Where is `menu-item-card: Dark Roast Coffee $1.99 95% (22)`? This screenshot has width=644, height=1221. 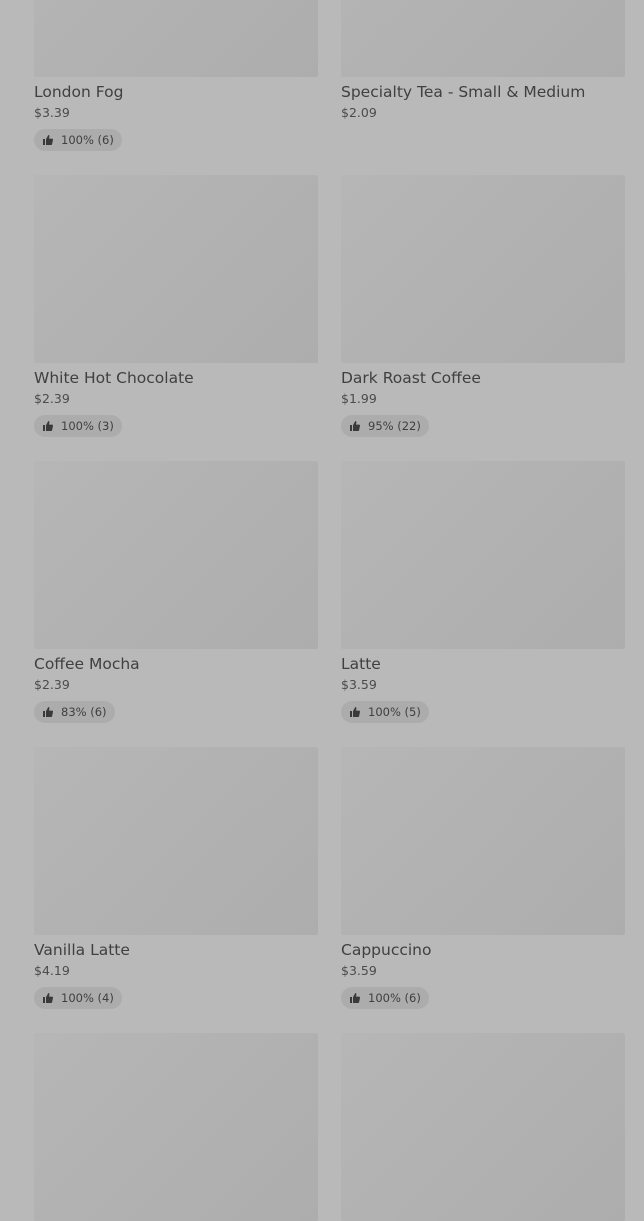
menu-item-card: Dark Roast Coffee $1.99 95% (22) is located at coordinates (483, 306).